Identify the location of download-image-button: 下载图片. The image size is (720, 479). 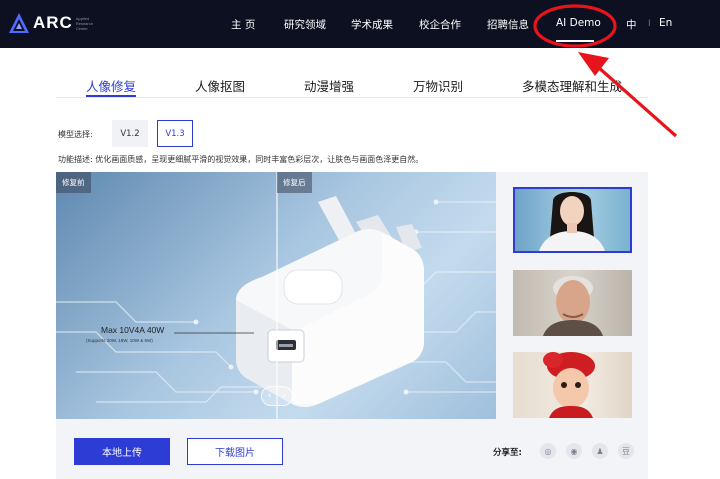
(235, 451).